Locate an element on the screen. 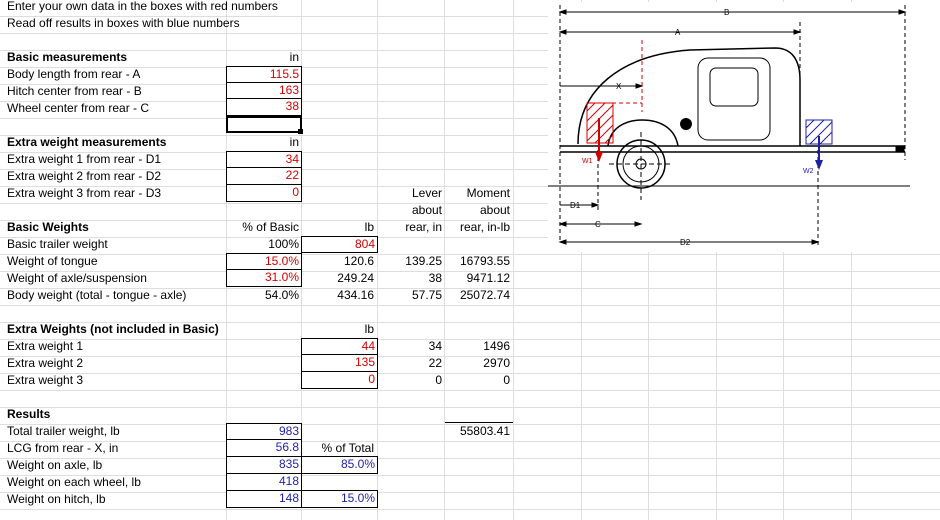 This screenshot has height=520, width=940. dim-label-d1: D1 is located at coordinates (575, 205).